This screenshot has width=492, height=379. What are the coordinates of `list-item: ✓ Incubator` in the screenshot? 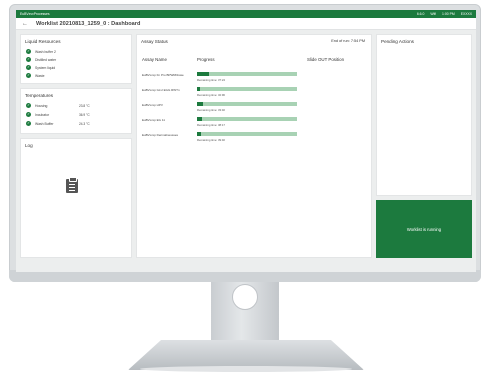 It's located at (38, 114).